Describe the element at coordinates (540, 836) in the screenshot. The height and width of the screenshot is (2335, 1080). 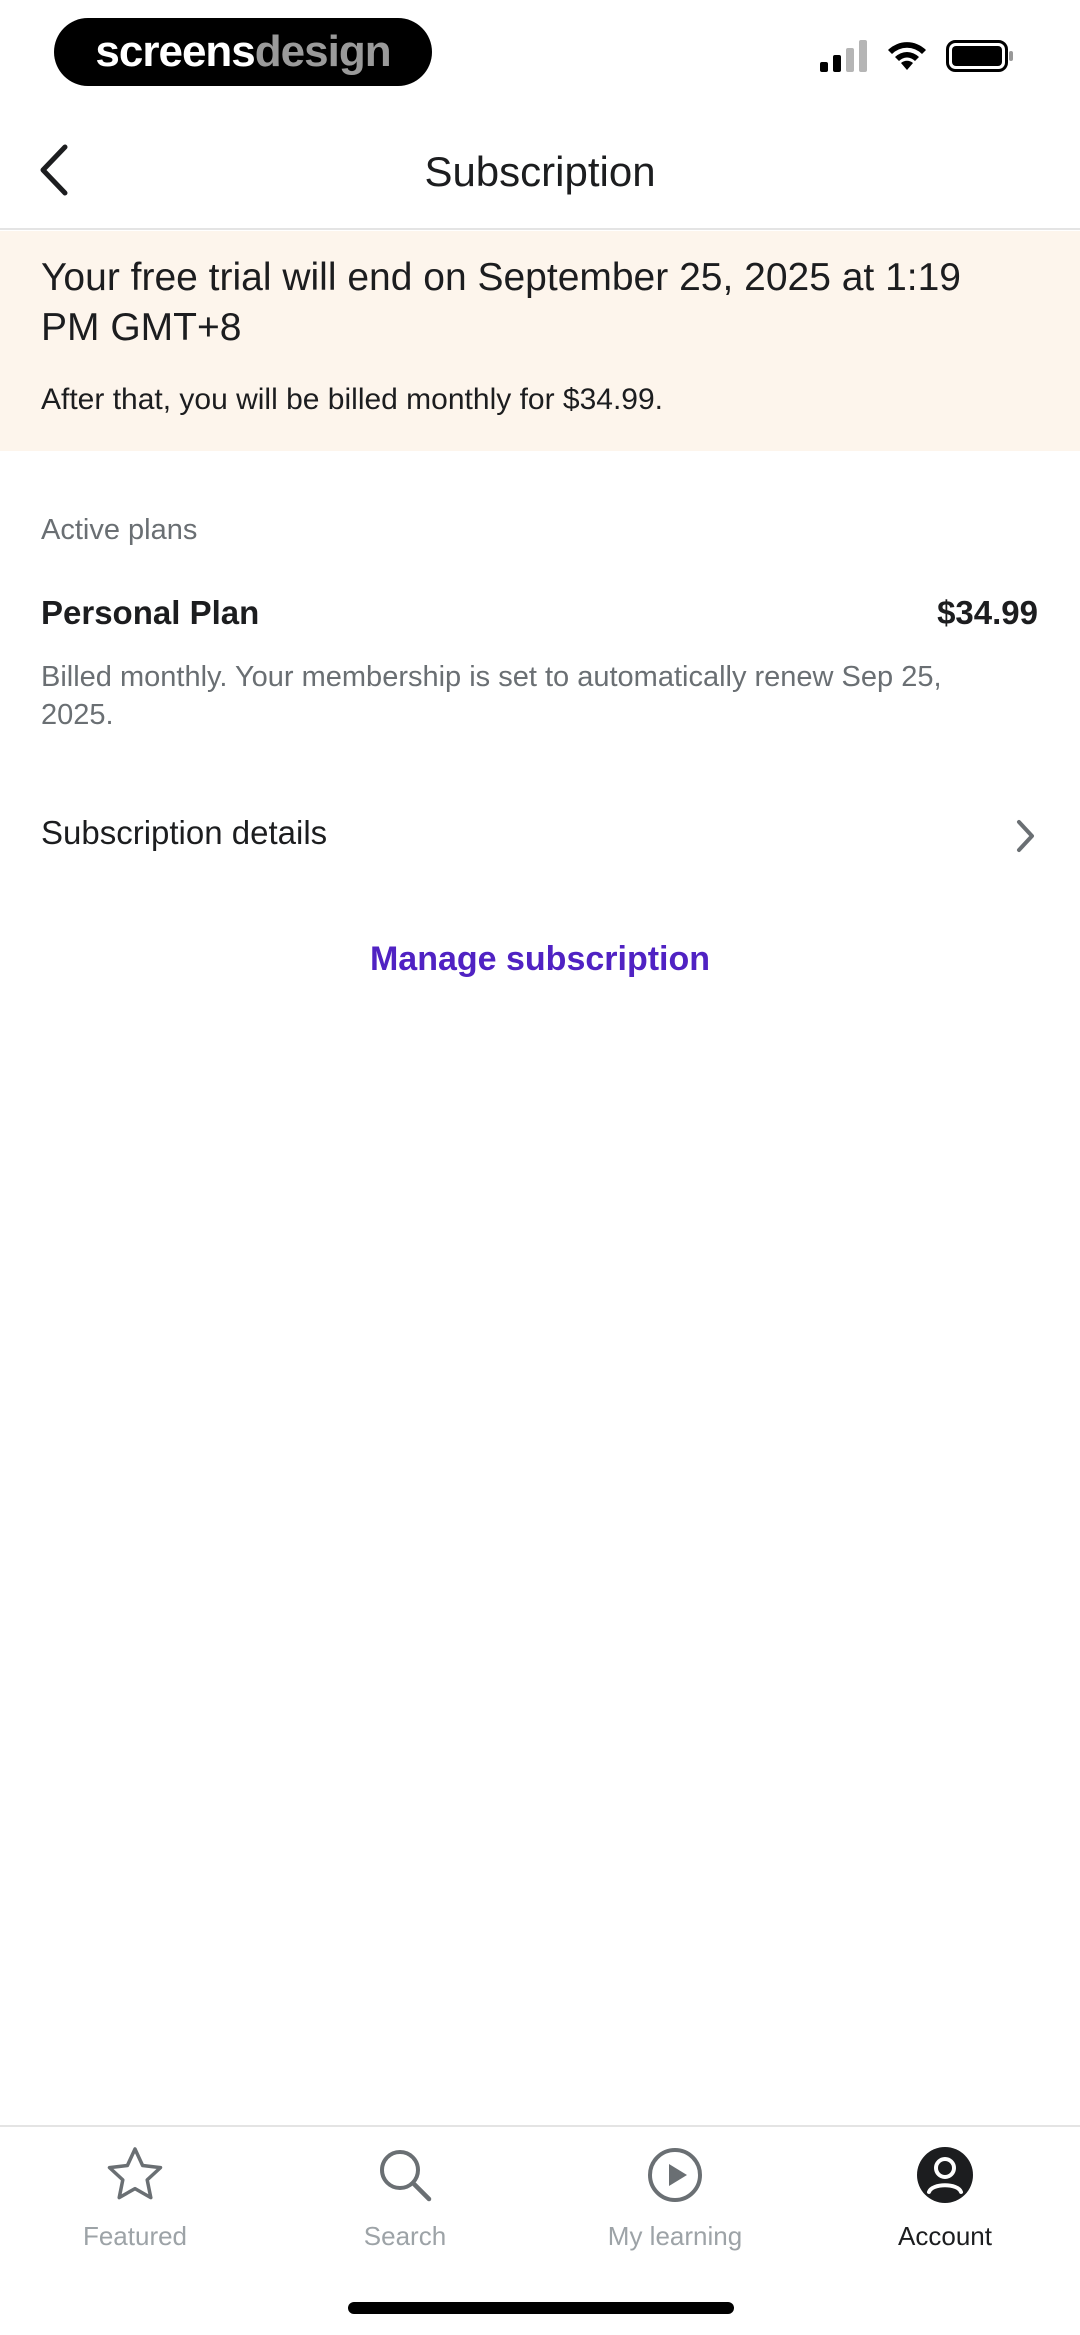
I see `subscription-details-row: Subscription details` at that location.